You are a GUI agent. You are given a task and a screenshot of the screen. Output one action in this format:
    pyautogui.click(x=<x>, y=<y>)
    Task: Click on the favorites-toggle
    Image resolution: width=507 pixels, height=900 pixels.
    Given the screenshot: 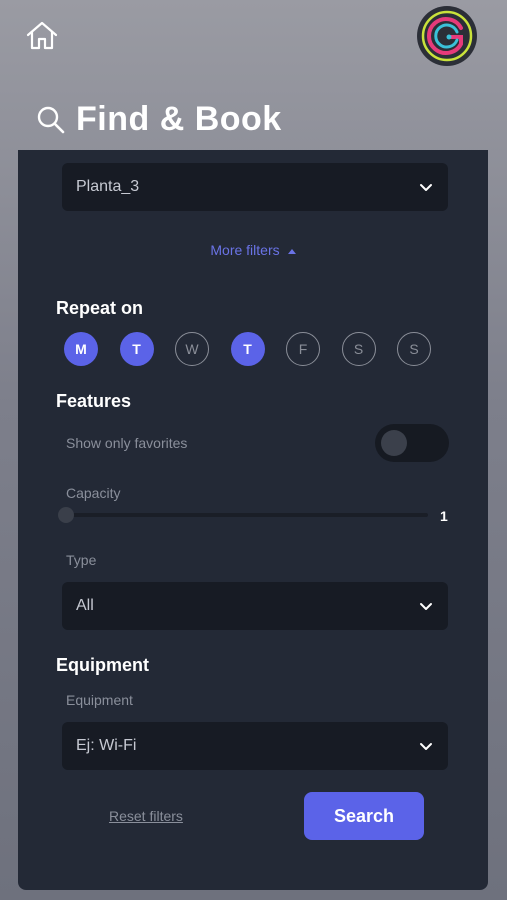 What is the action you would take?
    pyautogui.click(x=412, y=443)
    